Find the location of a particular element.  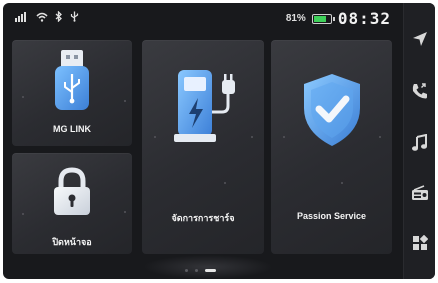

tile-label: ปิดหน้าจอ is located at coordinates (72, 242).